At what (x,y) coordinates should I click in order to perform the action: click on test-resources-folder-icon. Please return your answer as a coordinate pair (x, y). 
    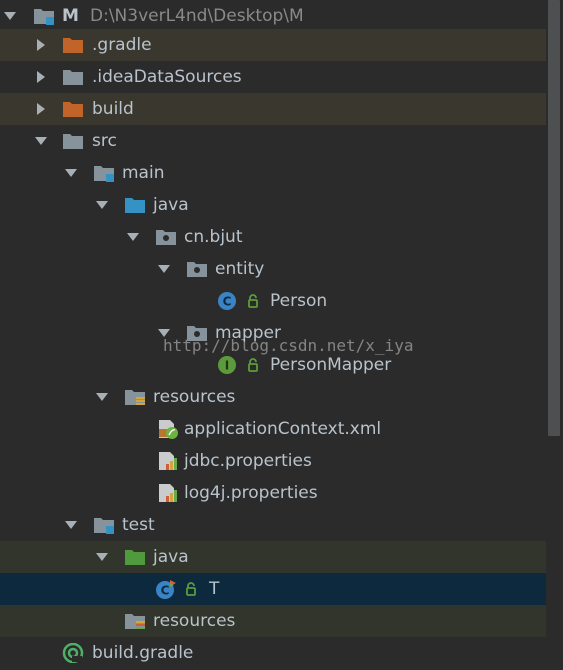
    Looking at the image, I should click on (135, 621).